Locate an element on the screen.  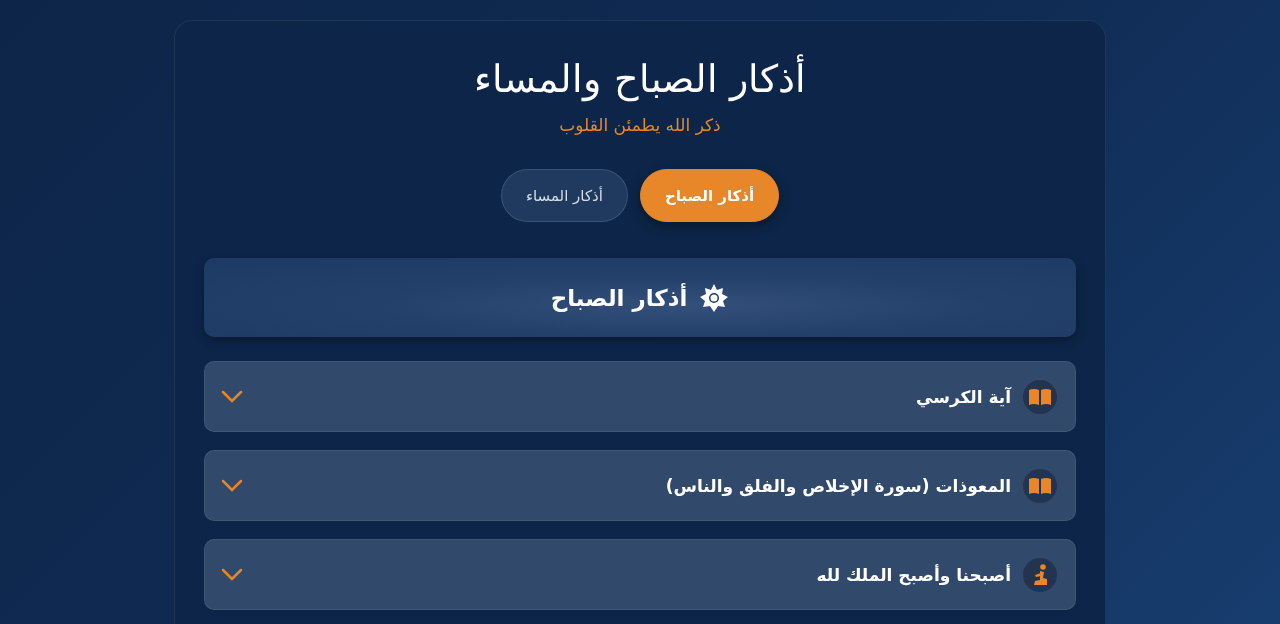
item-title: آية الكرسي is located at coordinates (962, 396).